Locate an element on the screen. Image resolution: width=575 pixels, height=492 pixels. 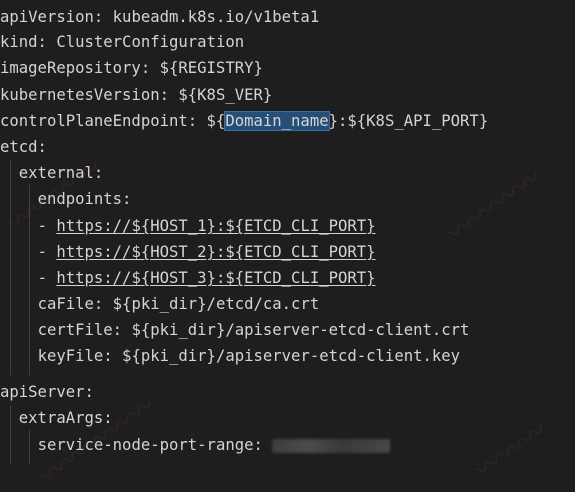
code-line-8: endpoints: is located at coordinates (287, 199).